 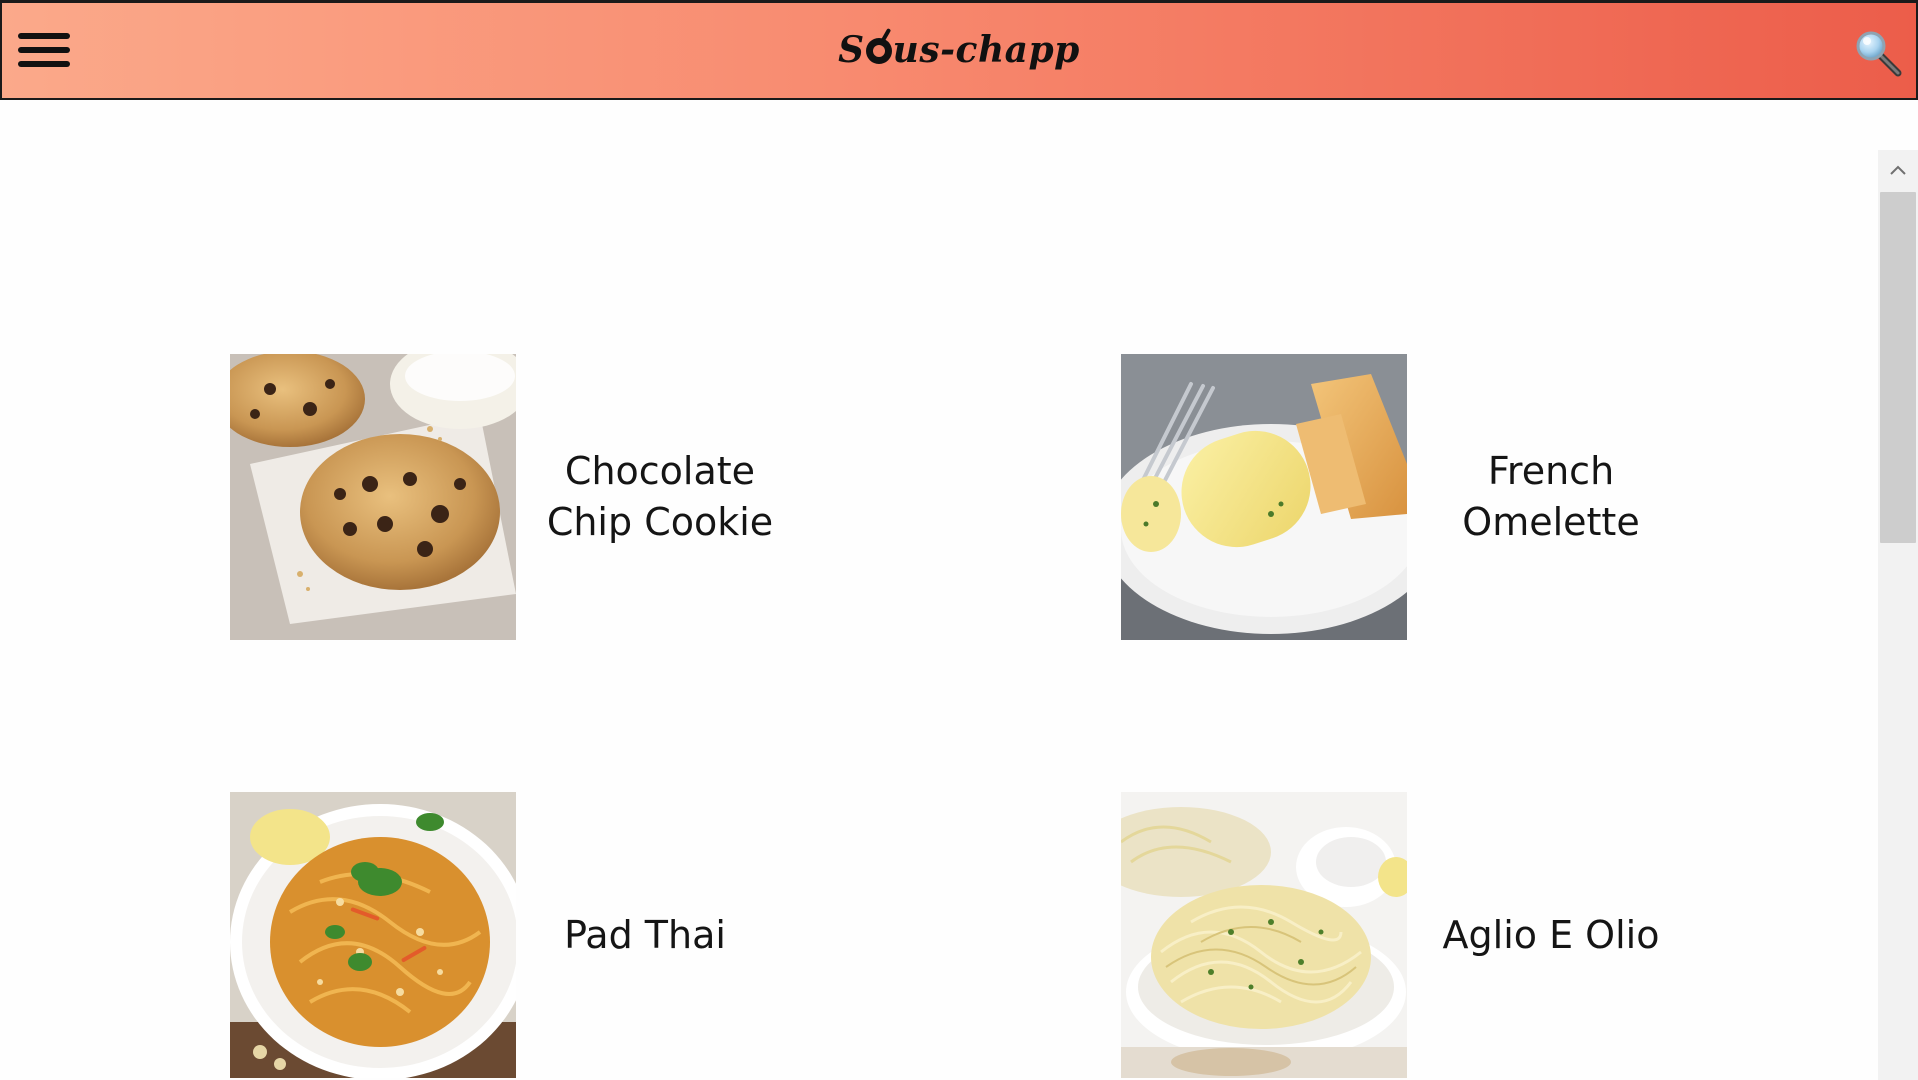 What do you see at coordinates (660, 471) in the screenshot?
I see `recipe-title-line: Chocolate` at bounding box center [660, 471].